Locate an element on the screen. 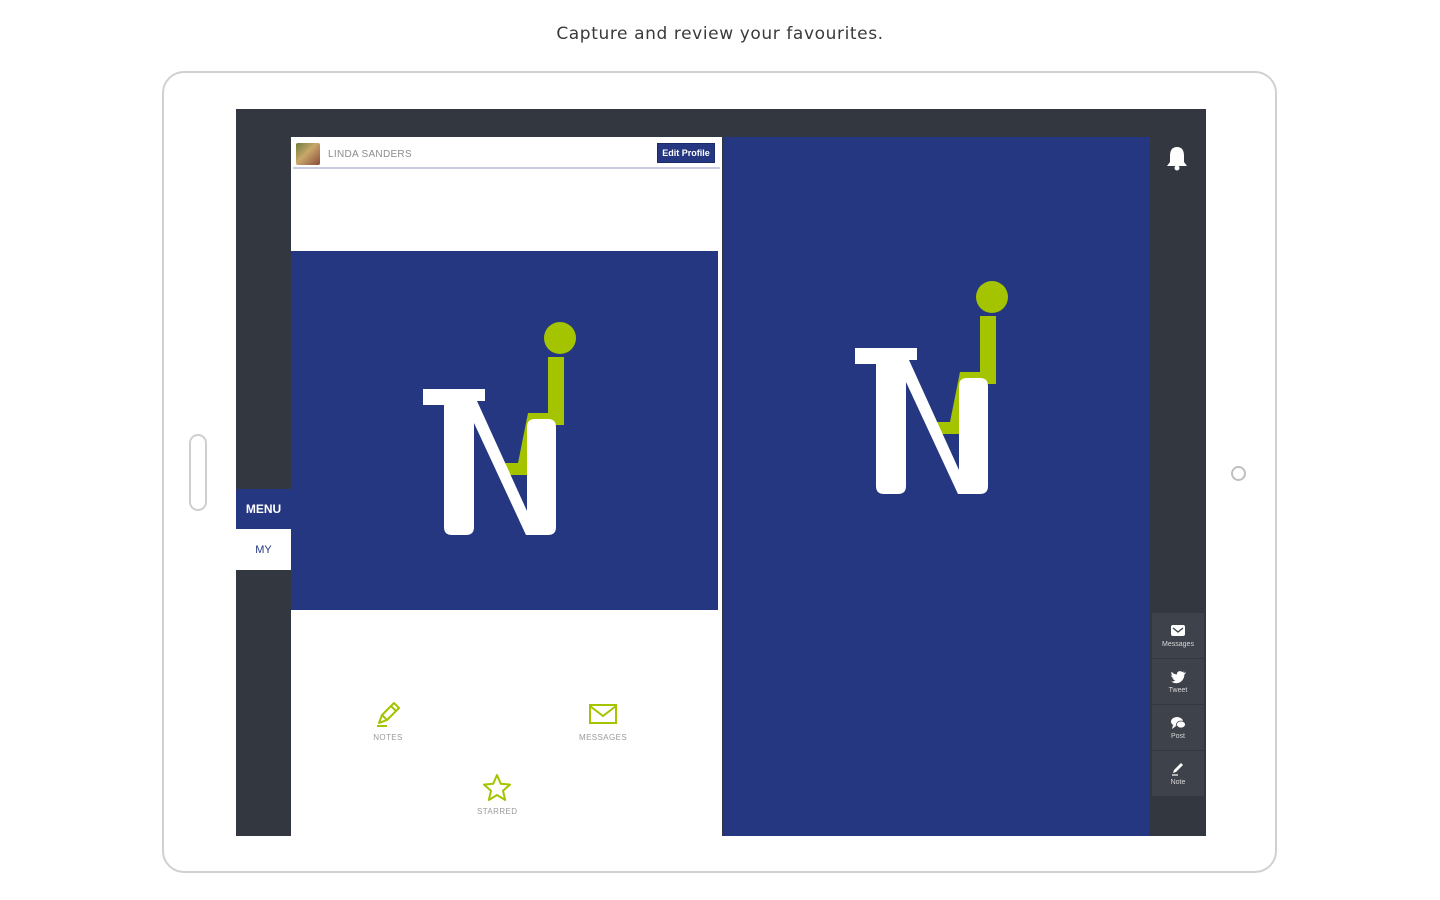 The image size is (1440, 900). envelope-icon is located at coordinates (603, 714).